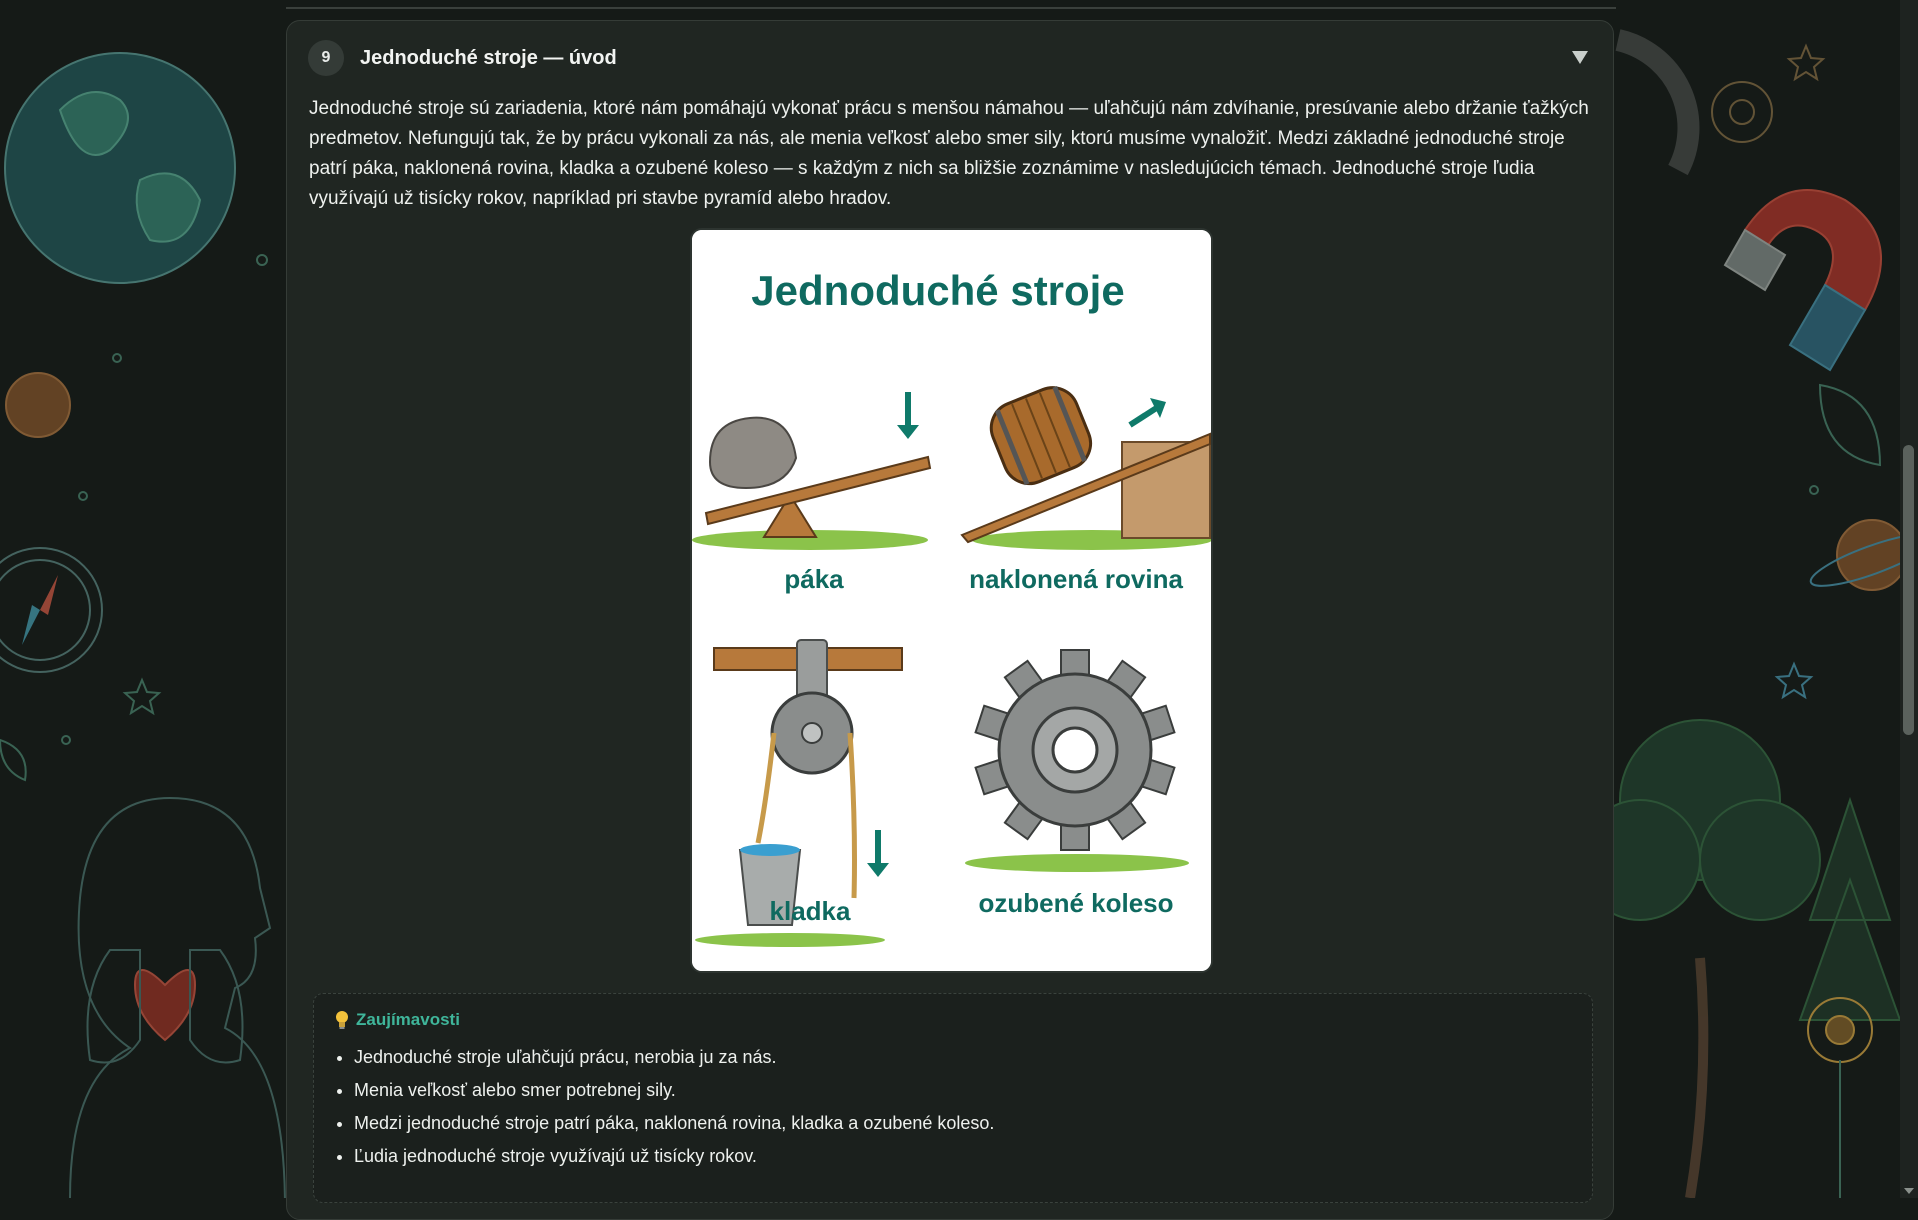 Image resolution: width=1918 pixels, height=1220 pixels. What do you see at coordinates (1075, 903) in the screenshot?
I see `gear-label: ozubené koleso` at bounding box center [1075, 903].